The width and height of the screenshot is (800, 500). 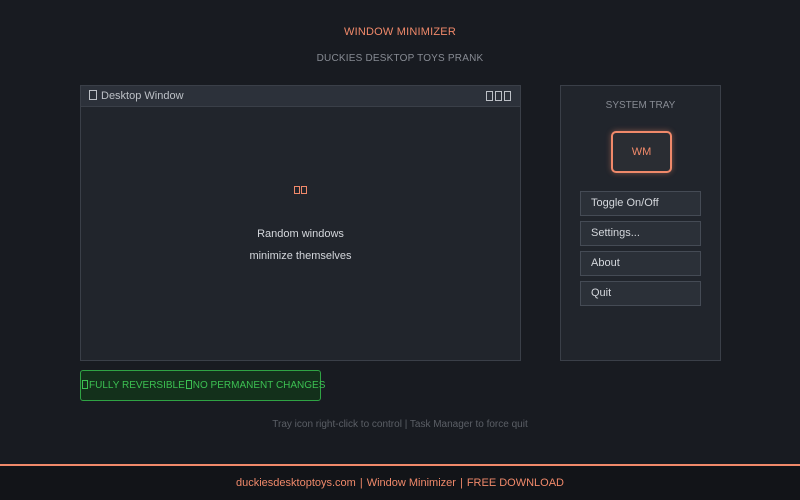 What do you see at coordinates (640, 263) in the screenshot?
I see `menu-item-about: About` at bounding box center [640, 263].